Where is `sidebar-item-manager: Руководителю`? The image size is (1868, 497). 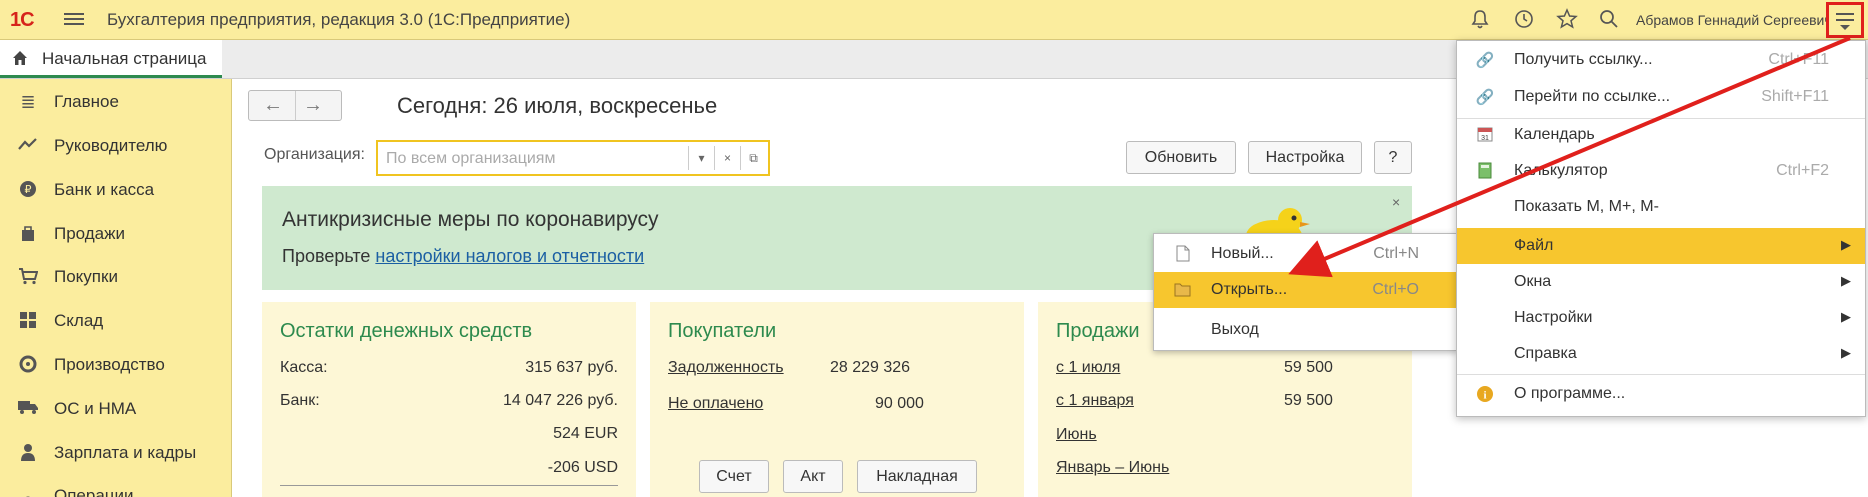 sidebar-item-manager: Руководителю is located at coordinates (116, 146).